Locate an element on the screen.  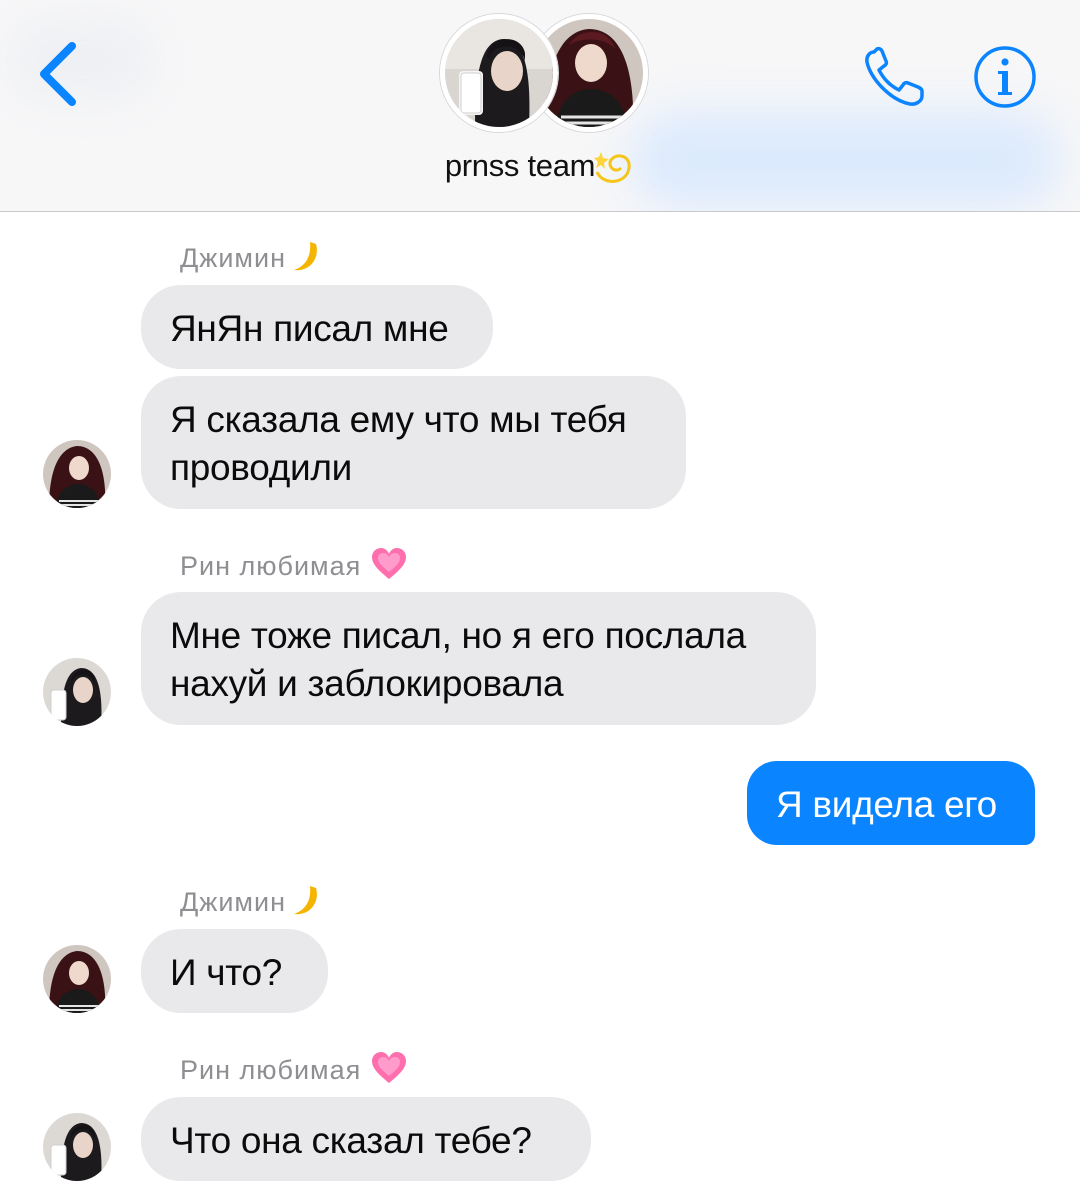
back-button is located at coordinates (60, 74).